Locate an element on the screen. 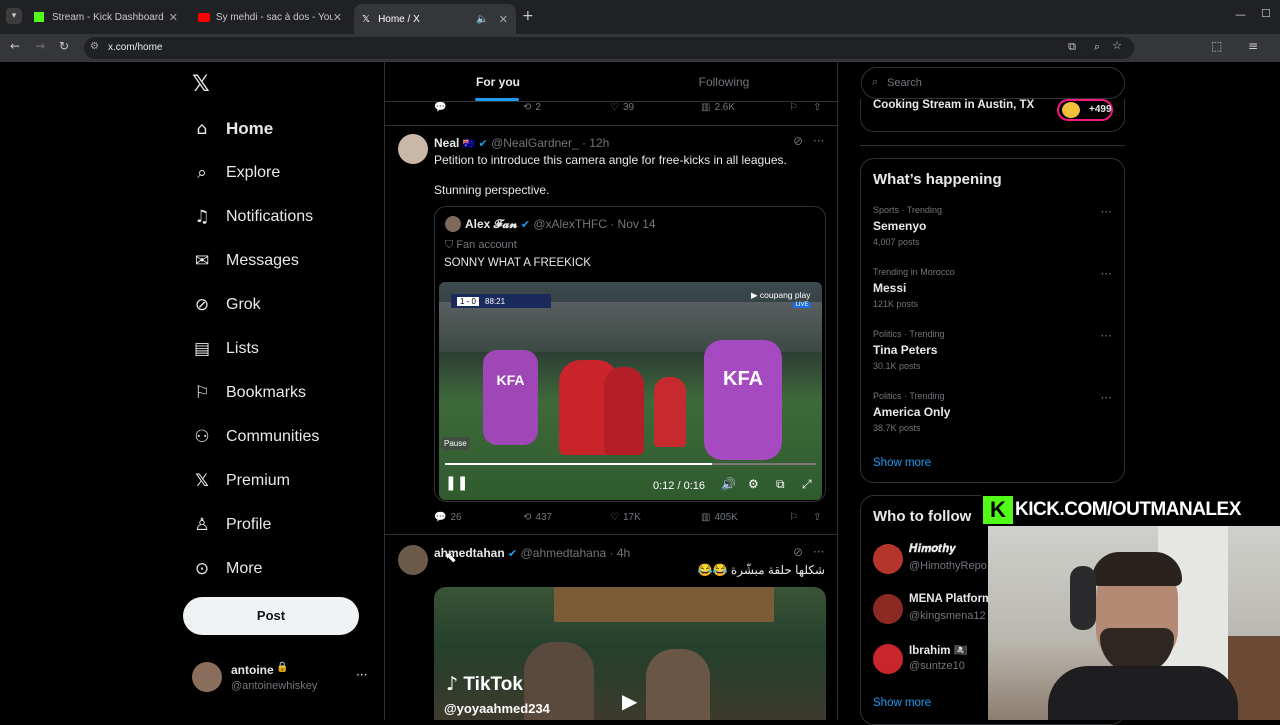  volume-icon: 🔊 is located at coordinates (728, 484).